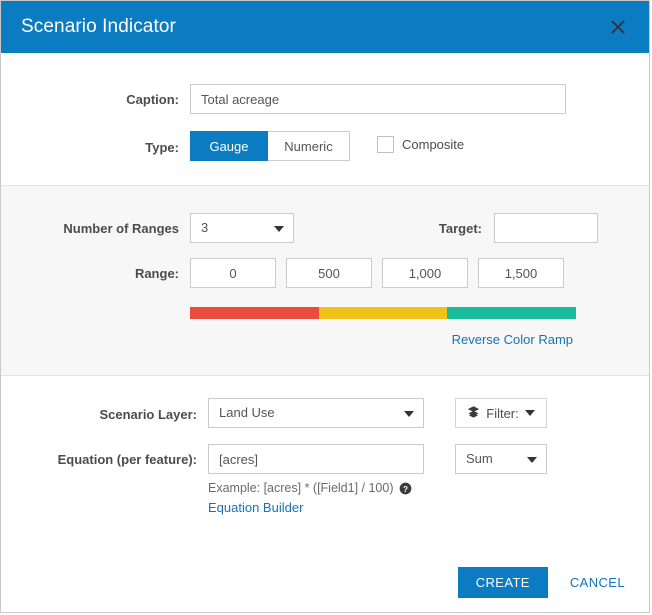 This screenshot has width=652, height=615. I want to click on equation-builder-link: Equation Builder, so click(316, 507).